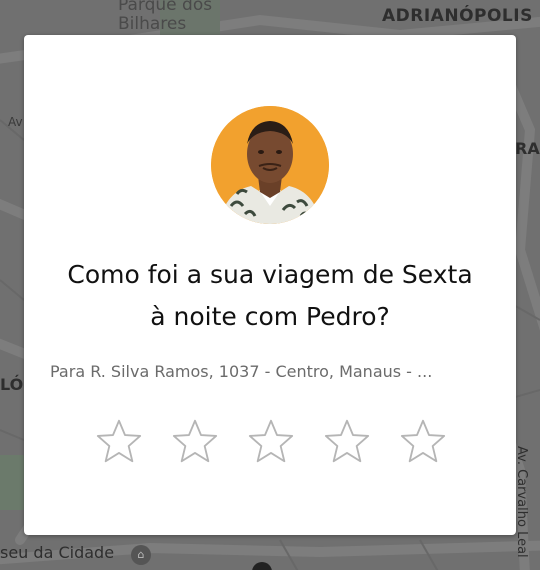 The width and height of the screenshot is (540, 570). I want to click on rating-question-line-1: Como foi a sua viagem de Sexta, so click(270, 274).